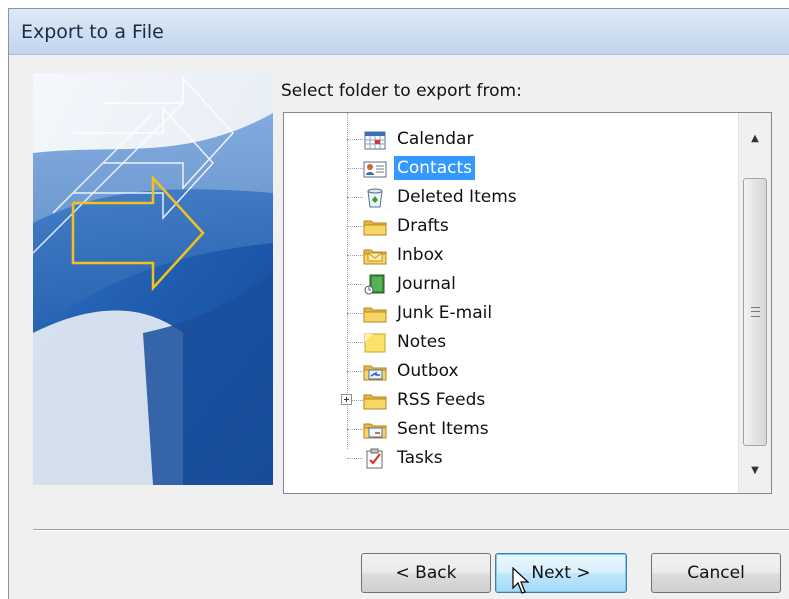 The width and height of the screenshot is (789, 599). Describe the element at coordinates (444, 313) in the screenshot. I see `tree-item-label: Junk E-mail` at that location.